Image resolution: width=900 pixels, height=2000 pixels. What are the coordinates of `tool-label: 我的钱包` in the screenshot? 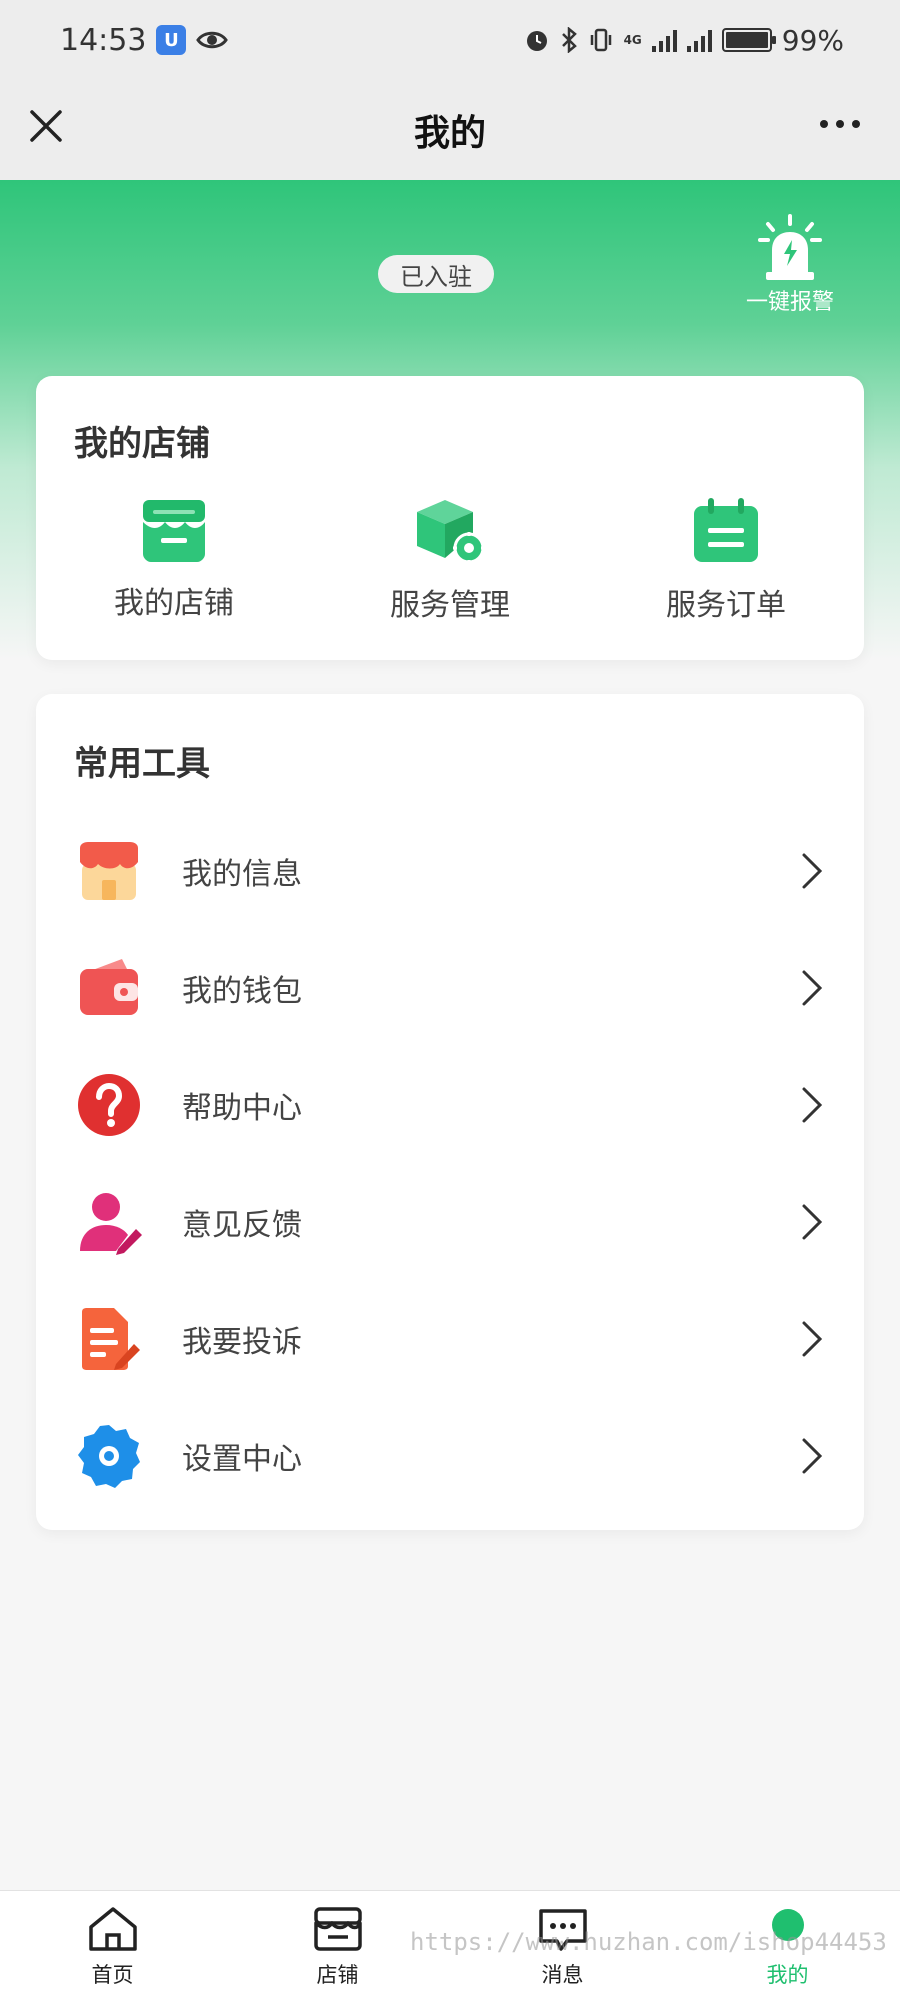 It's located at (242, 991).